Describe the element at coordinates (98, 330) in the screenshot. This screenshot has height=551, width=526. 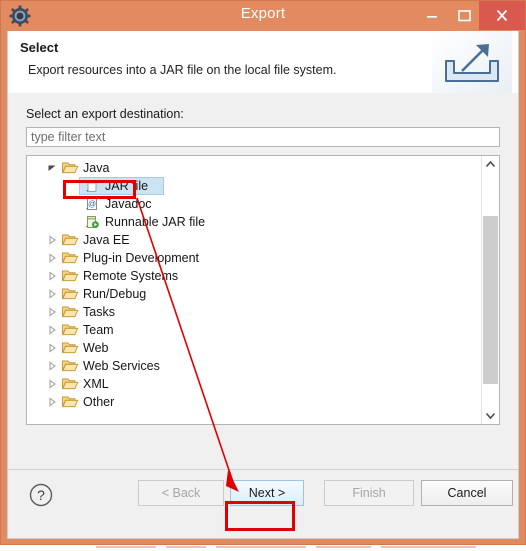
I see `tree-item-label: Team` at that location.